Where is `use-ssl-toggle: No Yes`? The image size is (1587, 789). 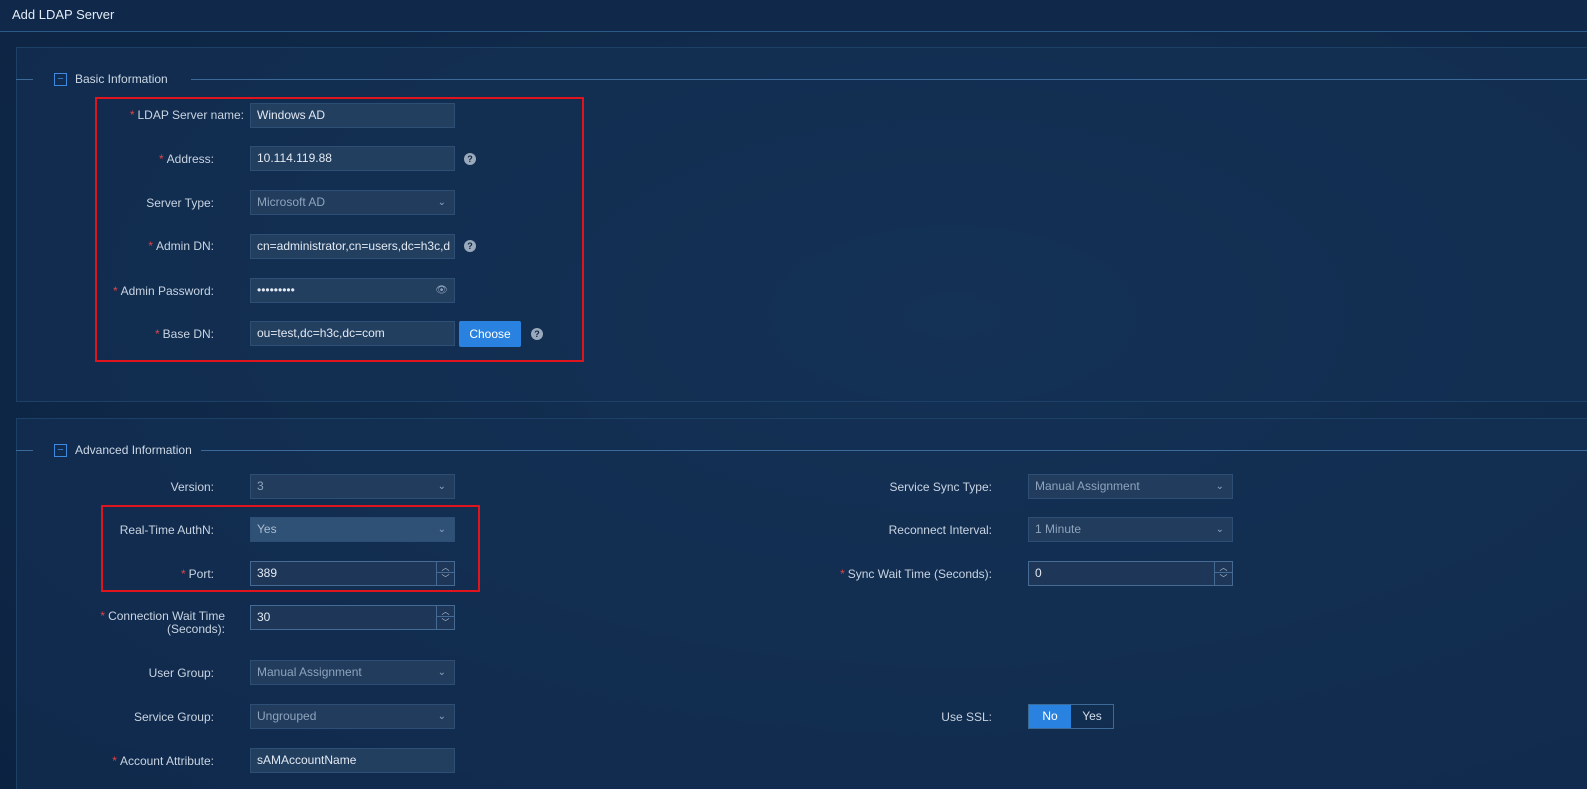 use-ssl-toggle: No Yes is located at coordinates (1071, 716).